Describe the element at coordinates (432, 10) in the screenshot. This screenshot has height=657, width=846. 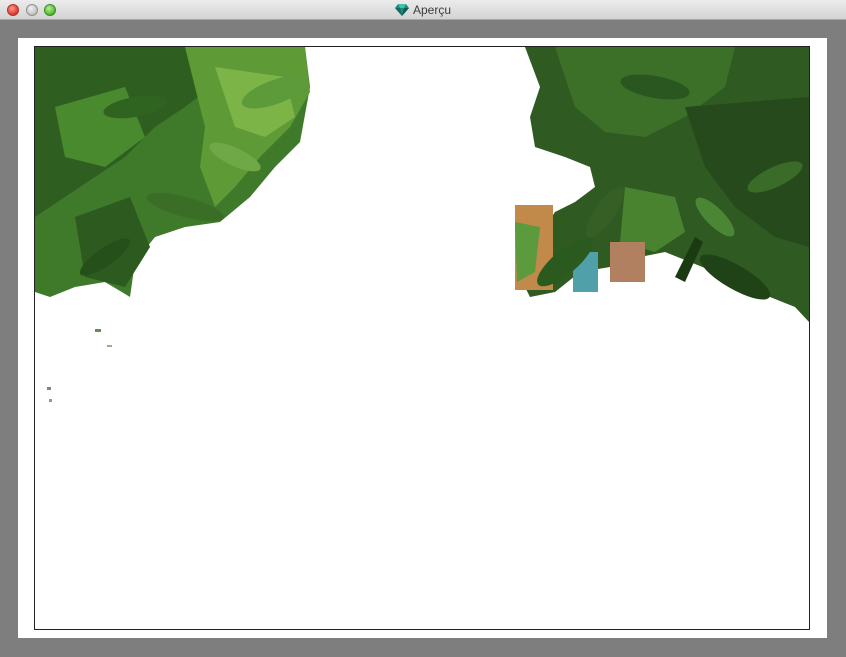
I see `window-title: Aperçu` at that location.